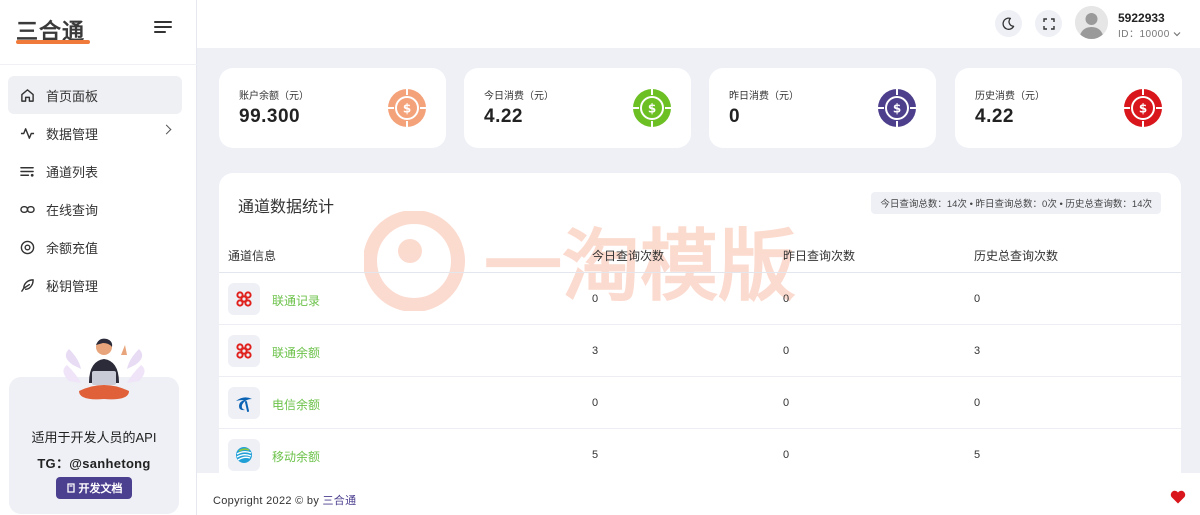  I want to click on dark-mode-toggle, so click(1008, 23).